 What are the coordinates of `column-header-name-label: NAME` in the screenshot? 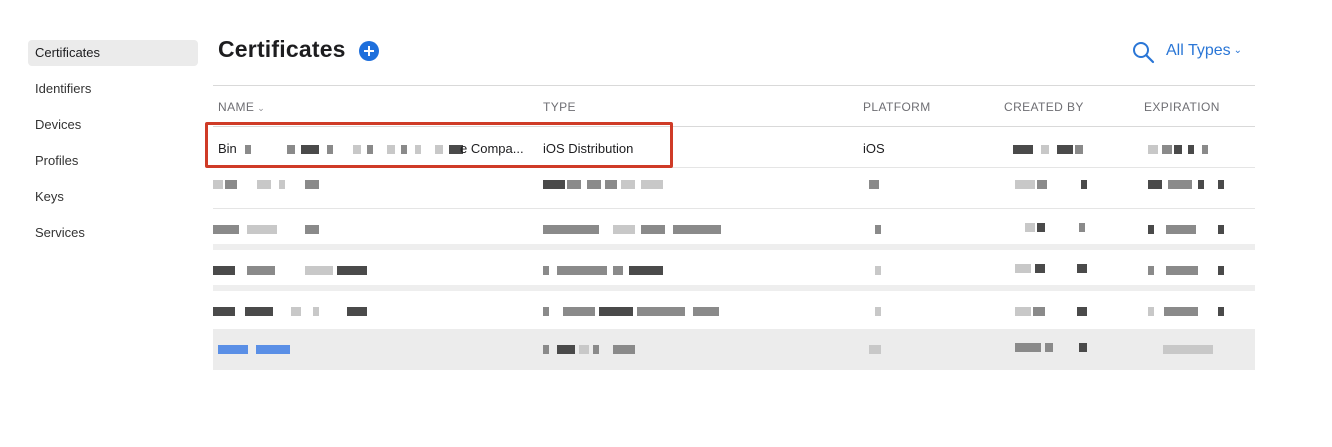 It's located at (236, 107).